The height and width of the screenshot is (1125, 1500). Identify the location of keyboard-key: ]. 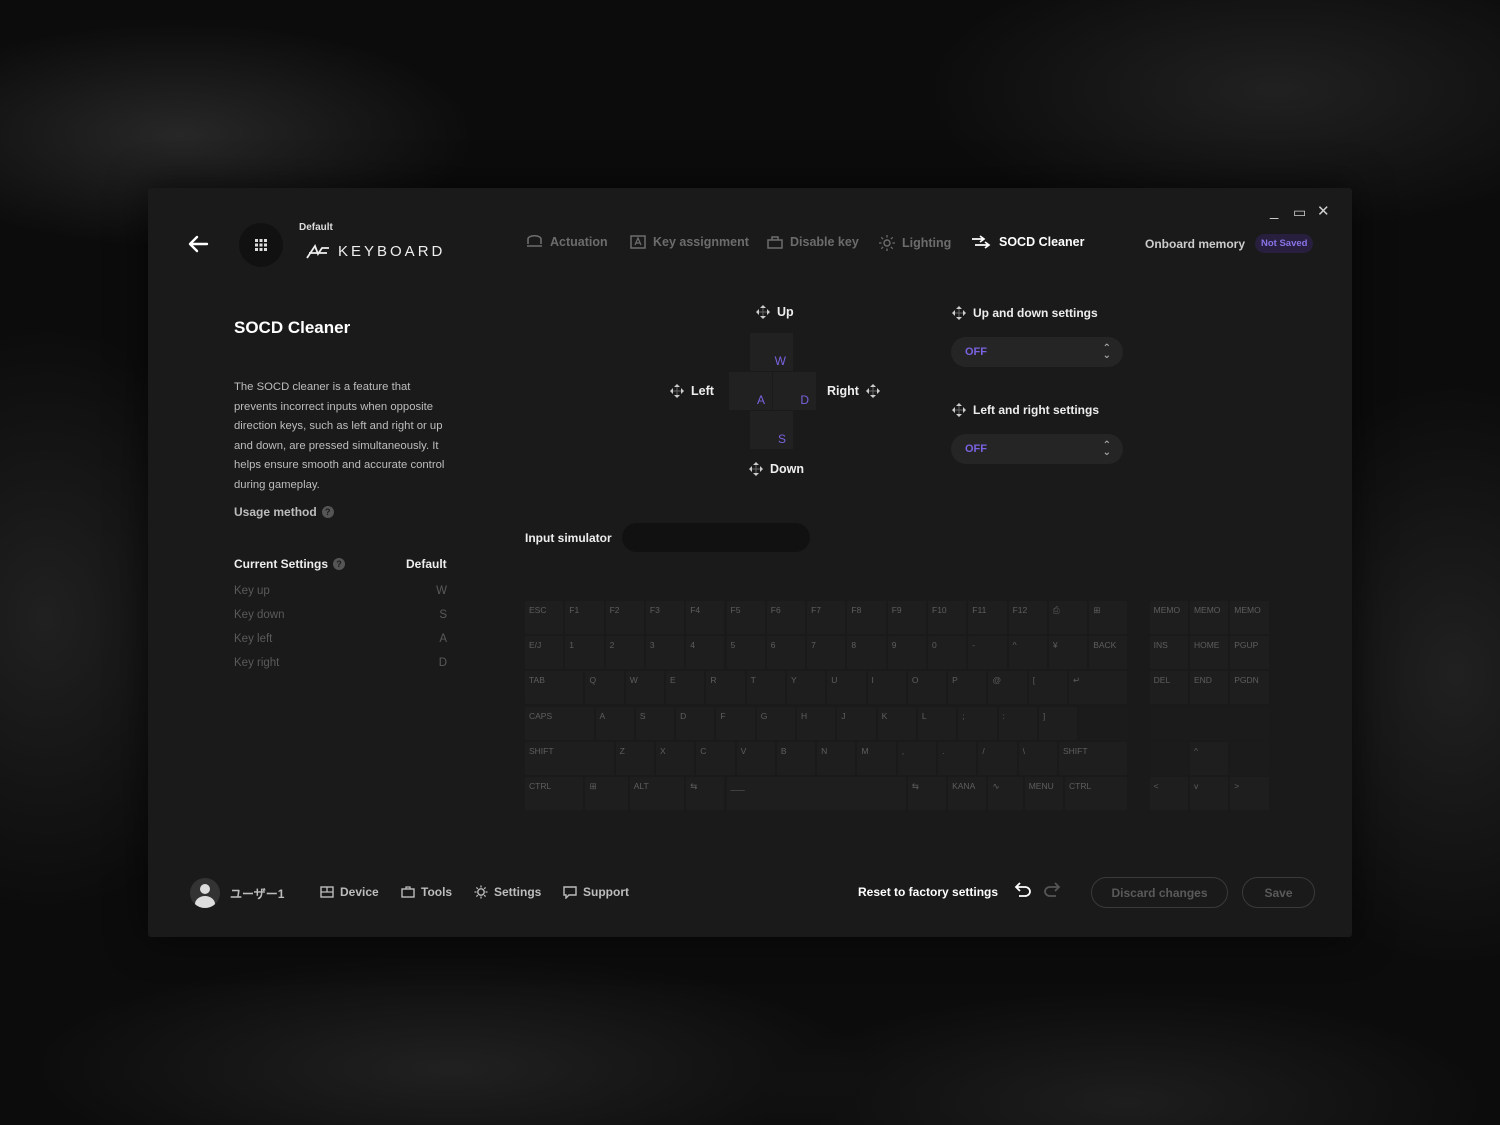
(1058, 723).